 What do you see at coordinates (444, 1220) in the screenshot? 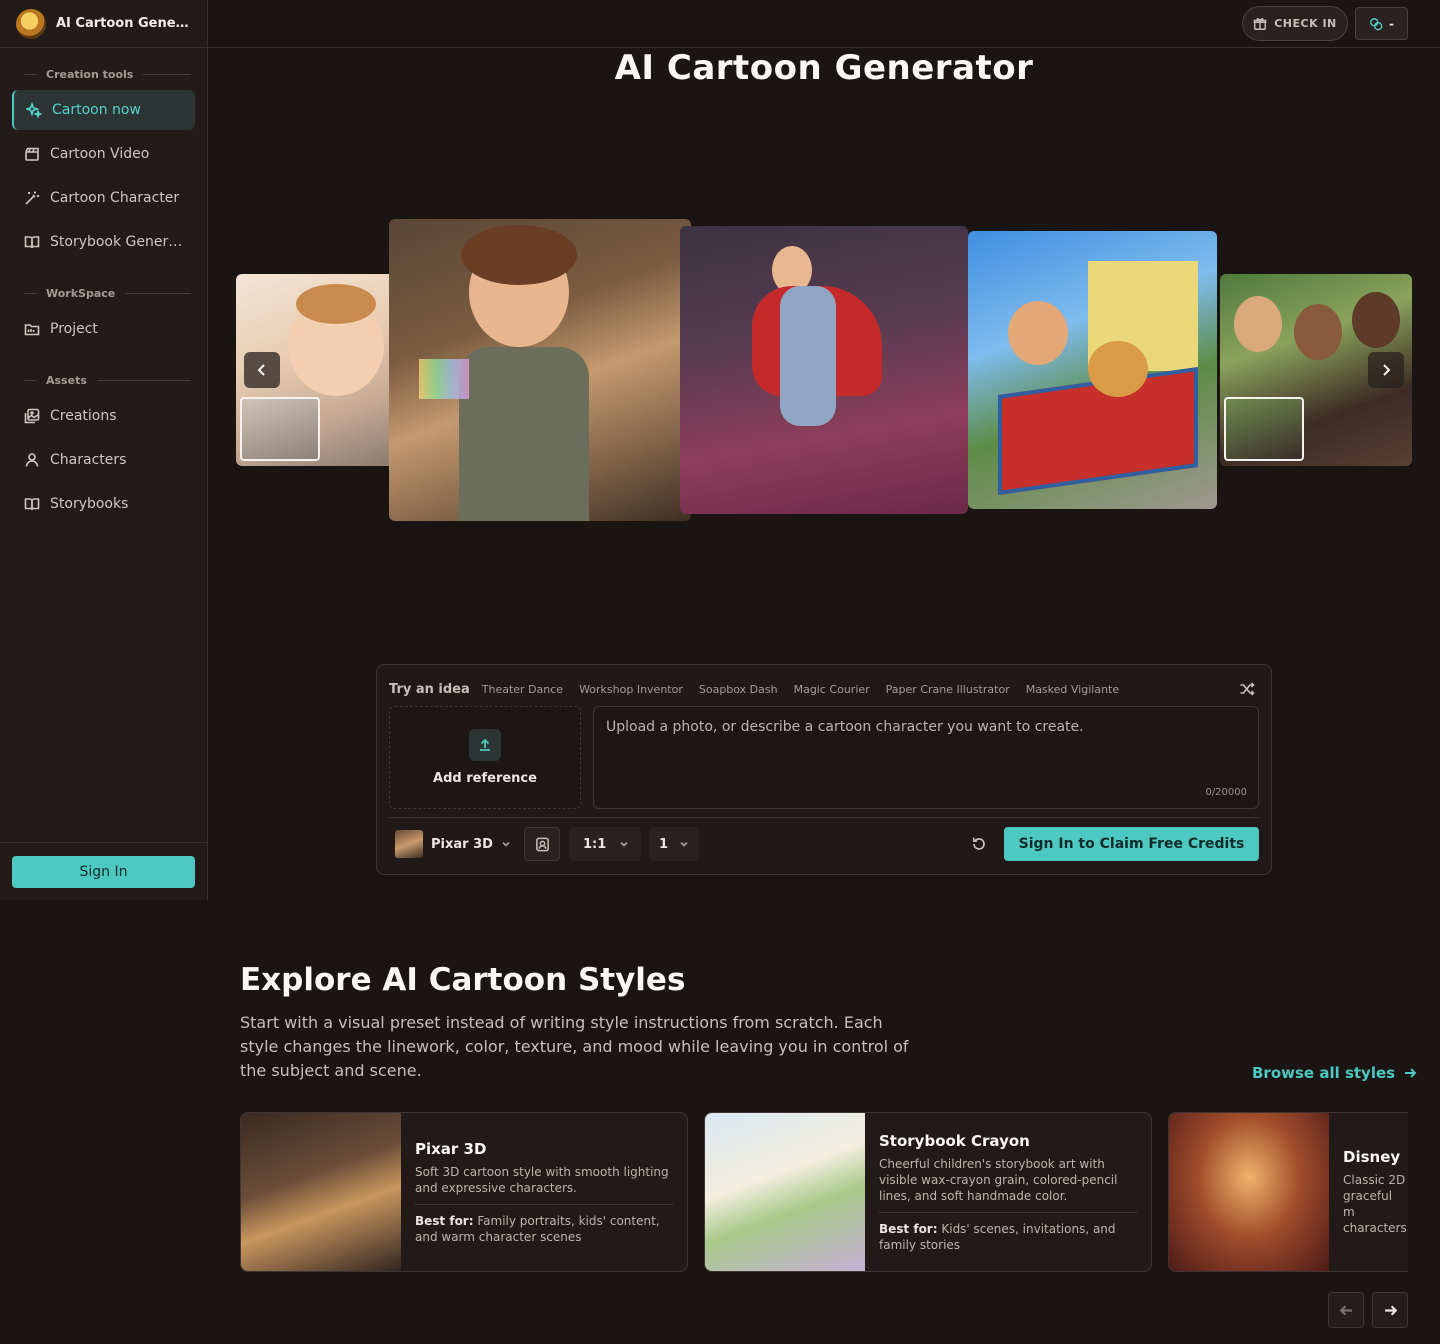
I see `best-for-label: Best for:` at bounding box center [444, 1220].